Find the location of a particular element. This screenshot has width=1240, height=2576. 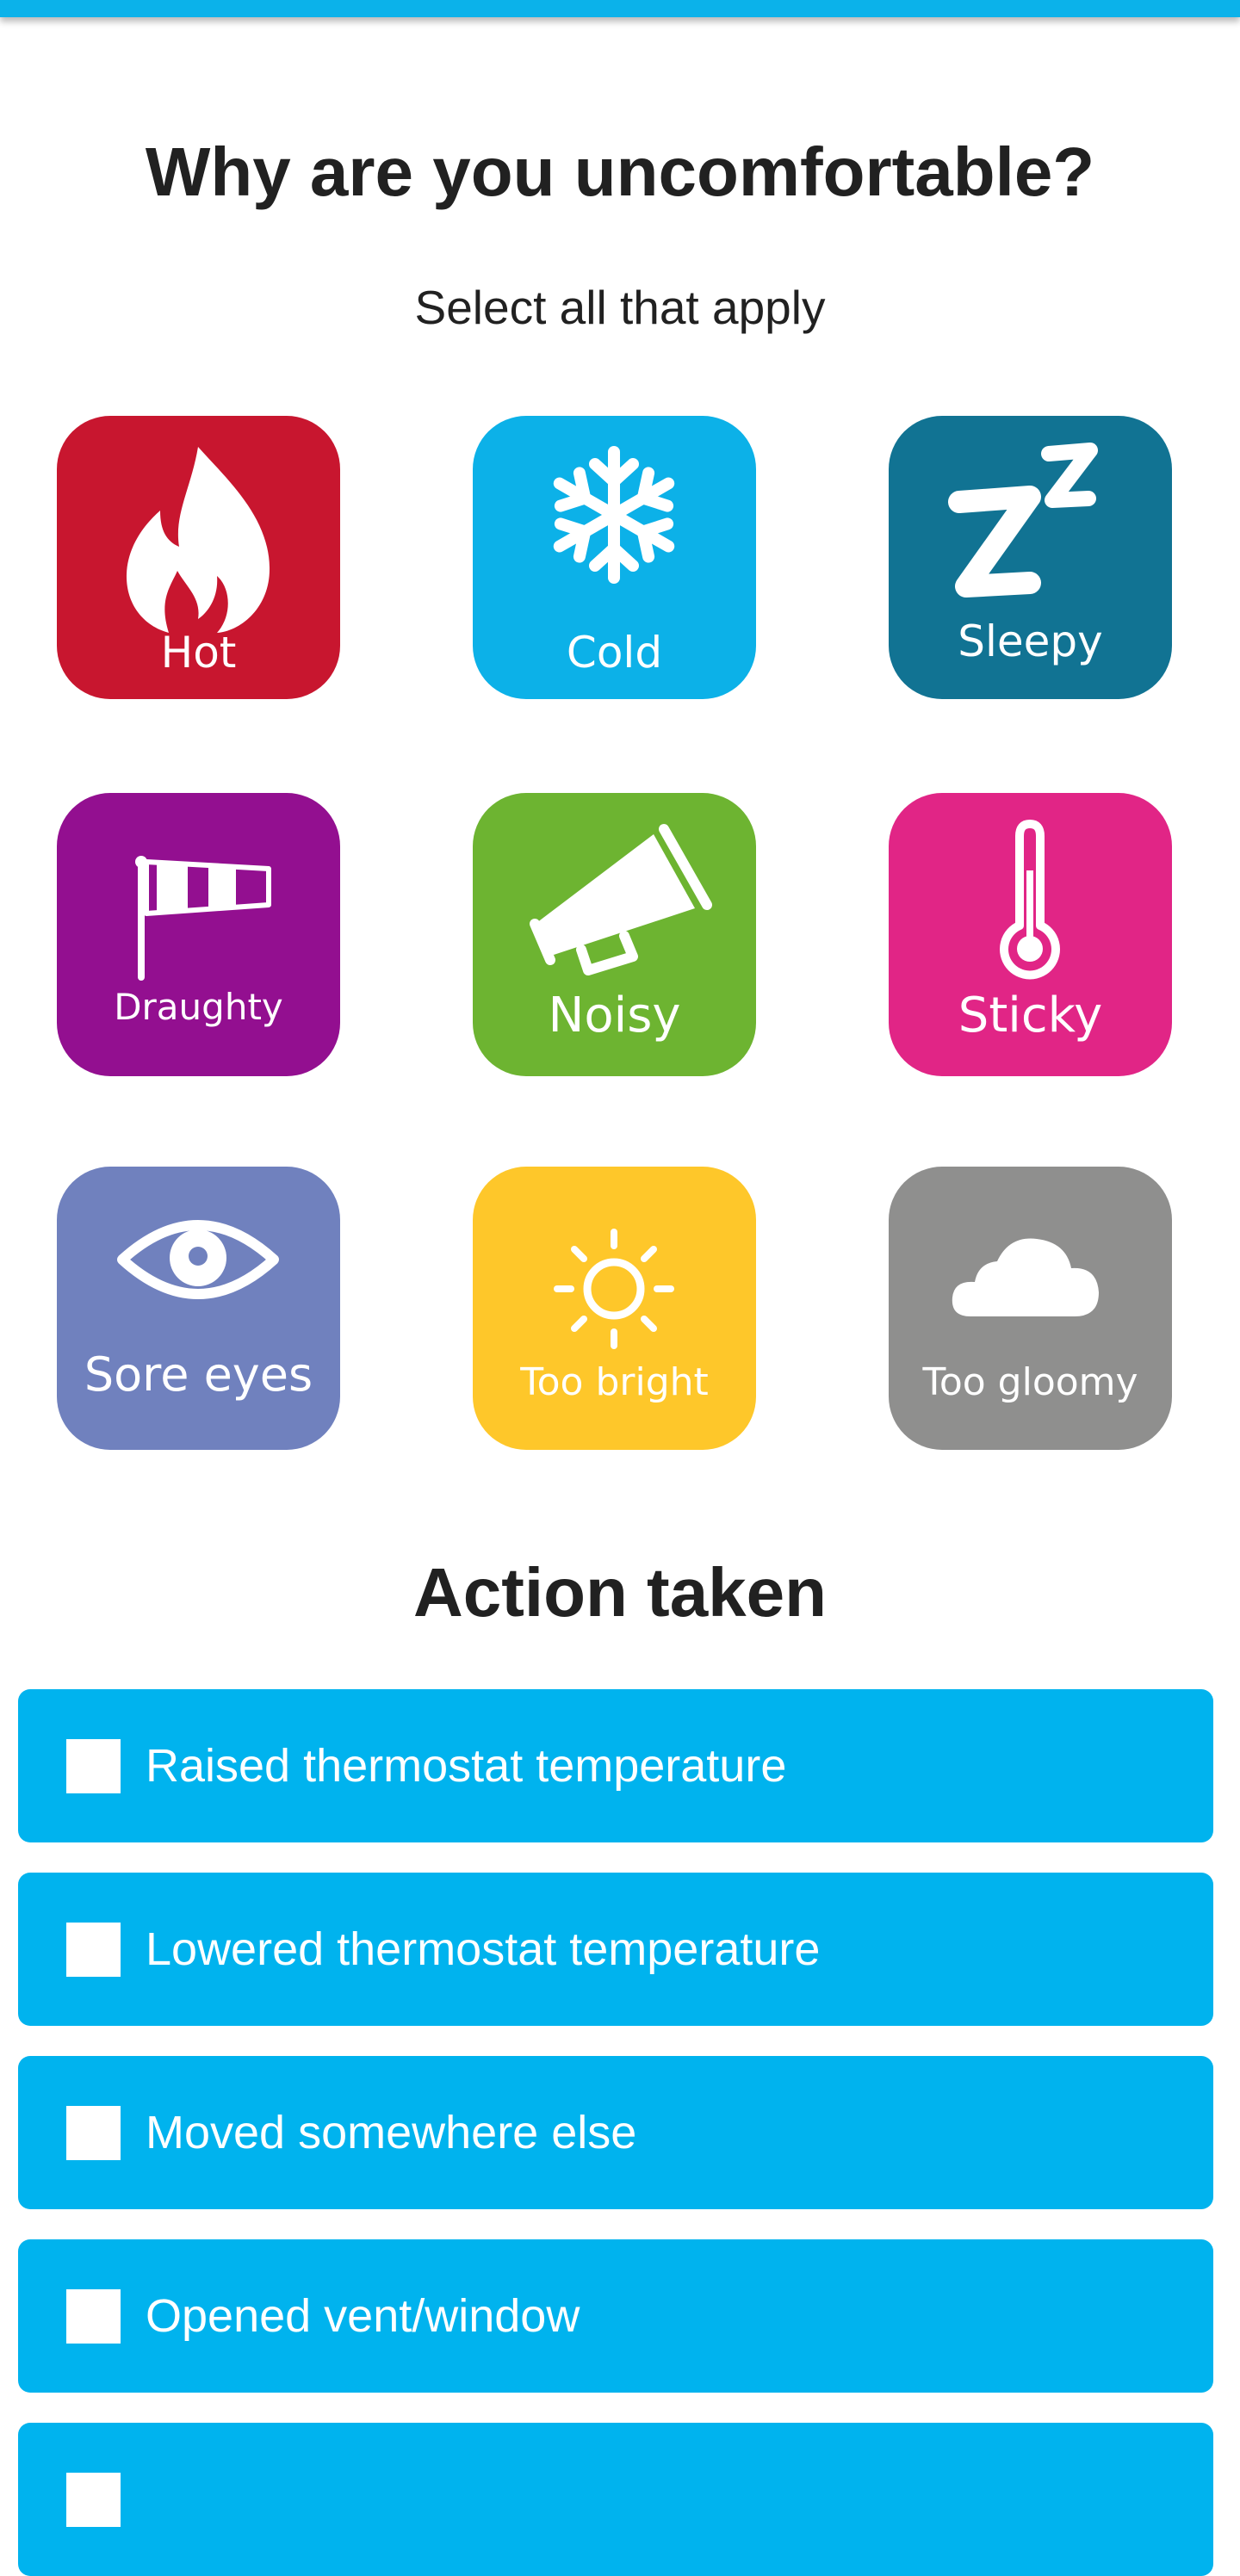

sun-icon is located at coordinates (614, 1289).